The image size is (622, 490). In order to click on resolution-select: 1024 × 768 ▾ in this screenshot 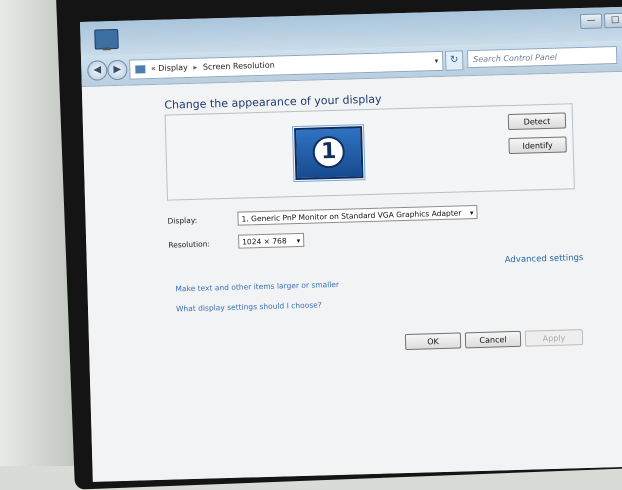, I will do `click(271, 240)`.